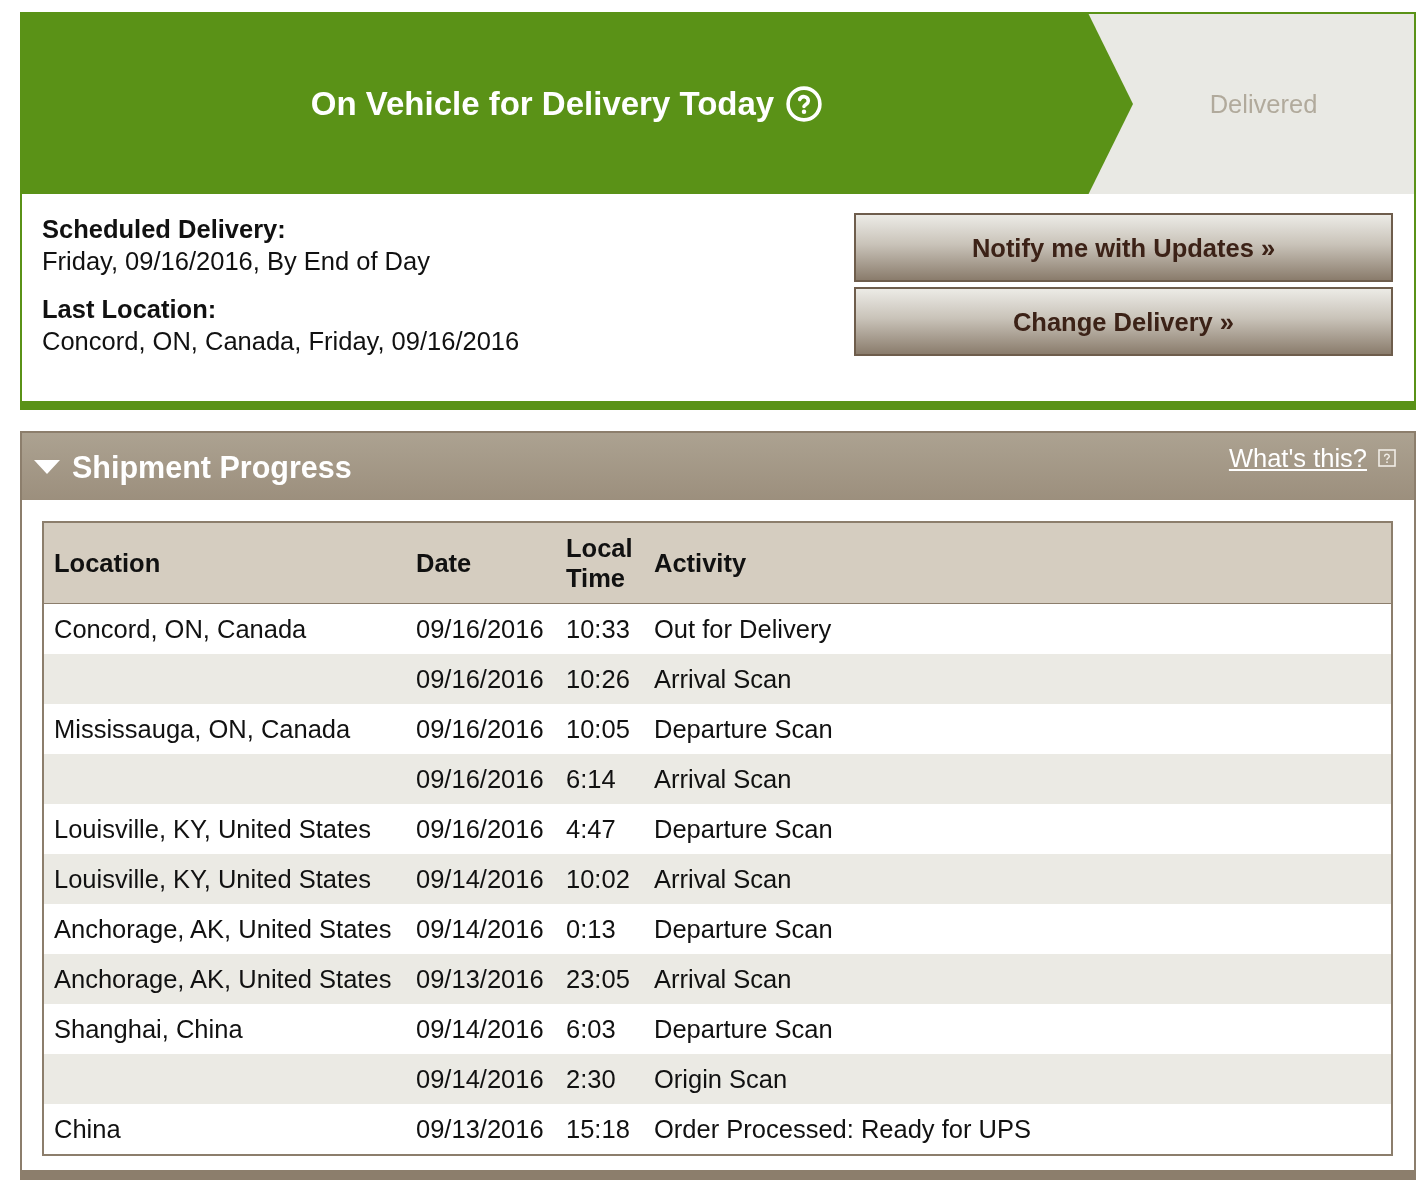 The image size is (1420, 1186). I want to click on section-title: Shipment Progress, so click(212, 467).